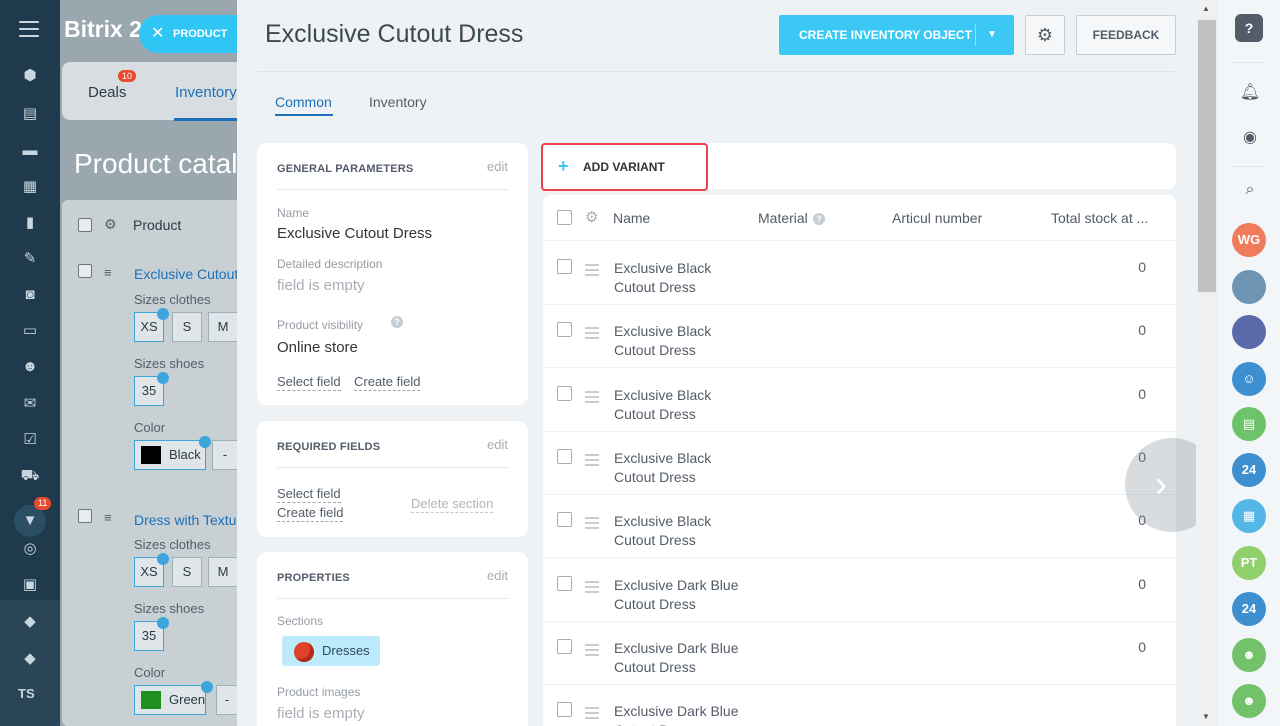  Describe the element at coordinates (1250, 93) in the screenshot. I see `bell-icon: 🔔︎` at that location.